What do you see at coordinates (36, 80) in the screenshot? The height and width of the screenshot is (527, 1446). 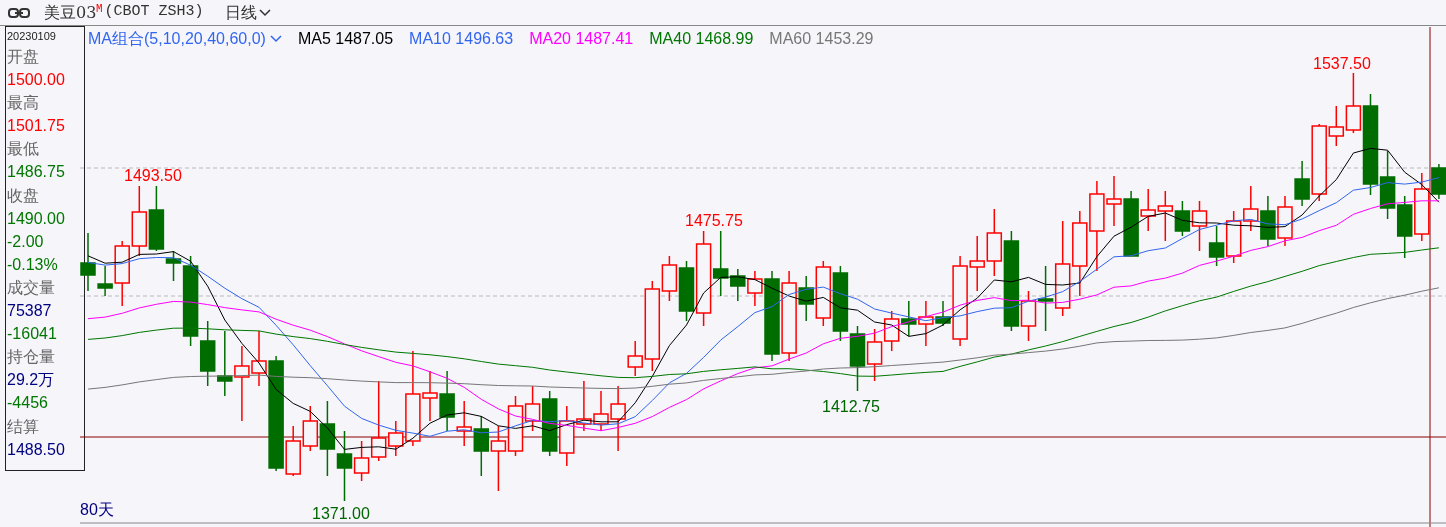 I see `info-text: 1500.00` at bounding box center [36, 80].